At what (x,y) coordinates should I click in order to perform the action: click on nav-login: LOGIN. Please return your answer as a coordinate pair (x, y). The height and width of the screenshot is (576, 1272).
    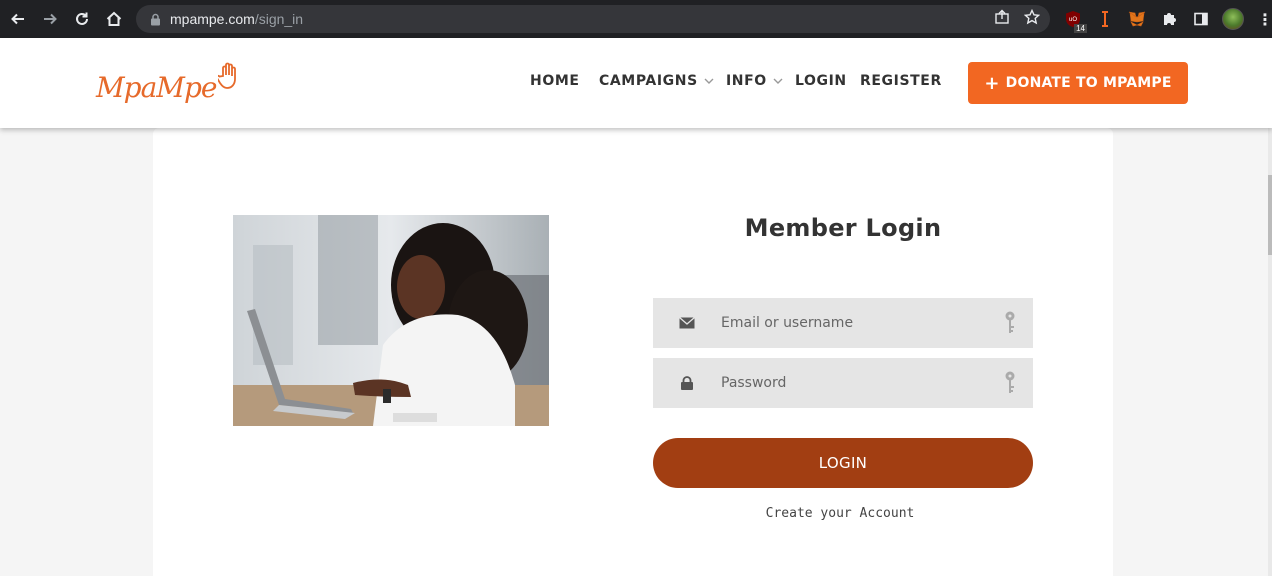
    Looking at the image, I should click on (821, 81).